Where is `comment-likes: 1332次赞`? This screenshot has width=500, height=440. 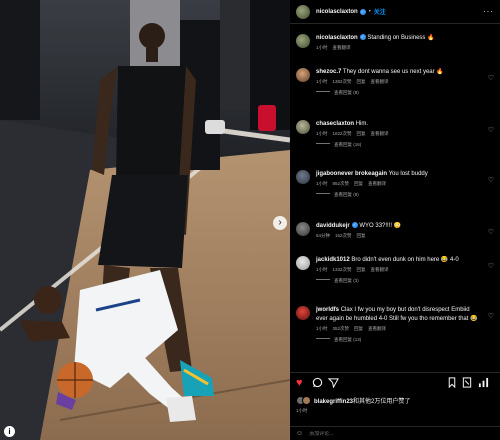
comment-likes: 1332次赞 is located at coordinates (342, 269).